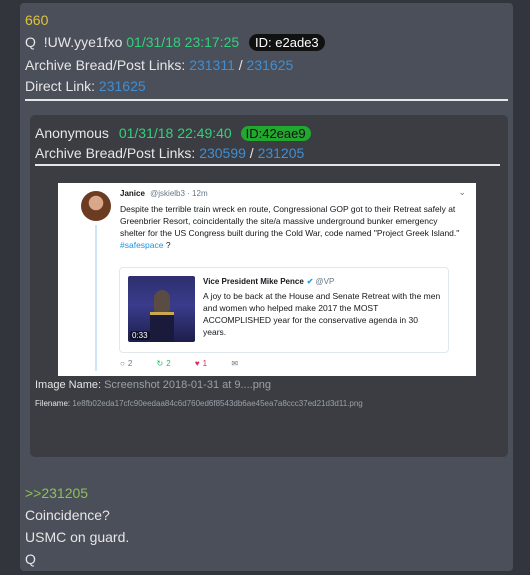  What do you see at coordinates (96, 298) in the screenshot?
I see `thread-line` at bounding box center [96, 298].